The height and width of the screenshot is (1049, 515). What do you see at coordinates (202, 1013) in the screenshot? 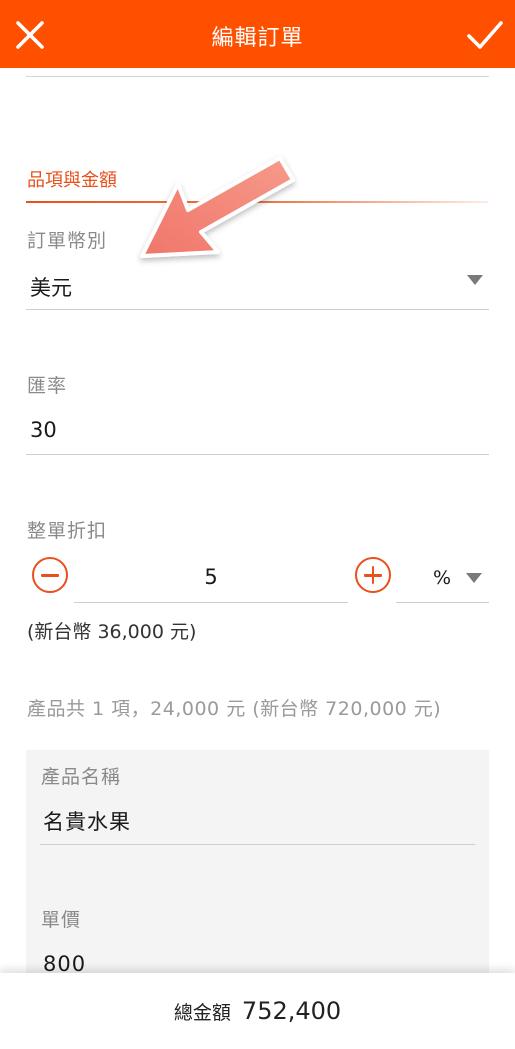
I see `total-label: 總金額` at bounding box center [202, 1013].